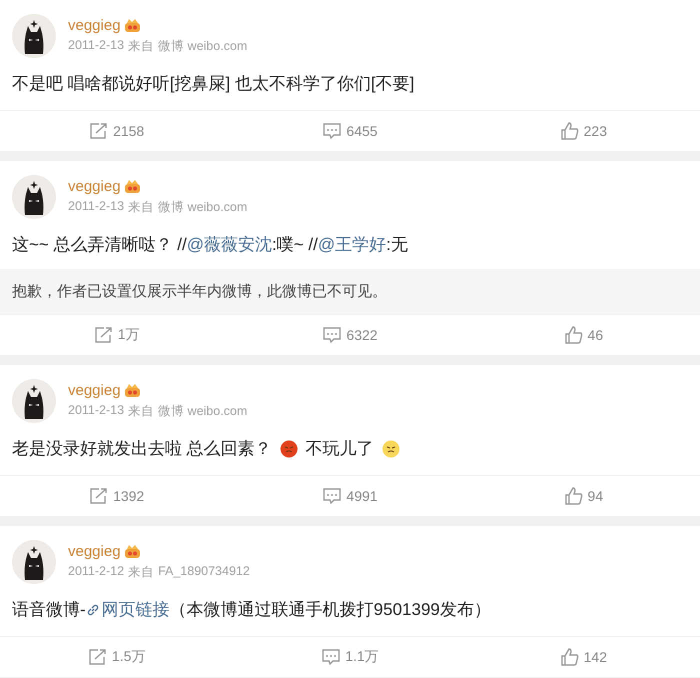 The image size is (700, 678). Describe the element at coordinates (213, 84) in the screenshot. I see `post-text: 不是吧 唱啥都说好听[挖鼻屎] 也太不科学了你们[不要]` at that location.